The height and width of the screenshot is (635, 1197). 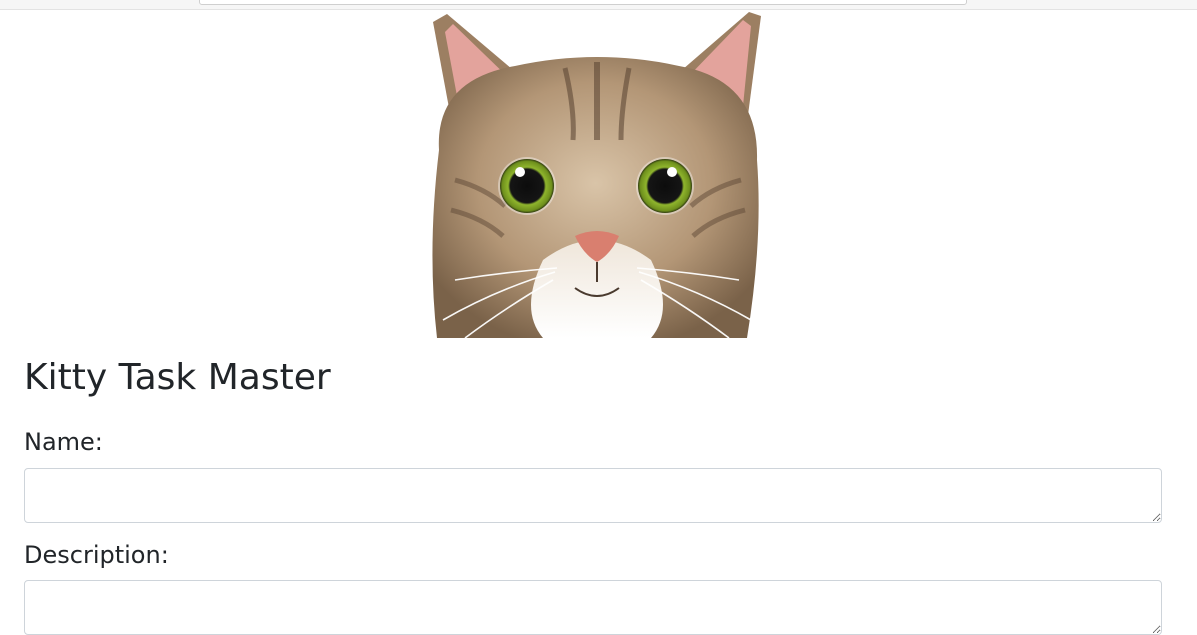 I want to click on description-label: Description:, so click(x=96, y=555).